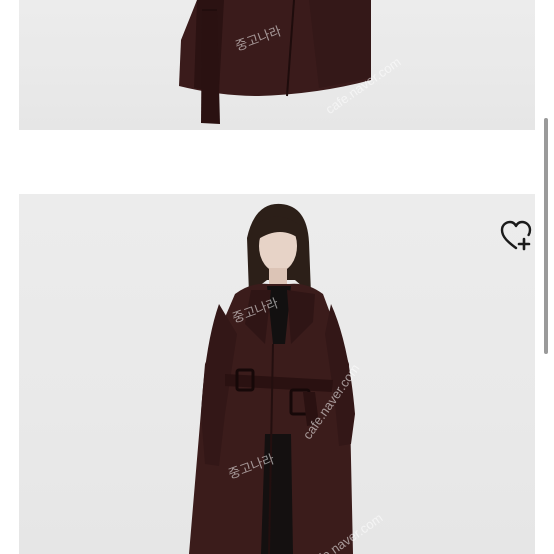 The height and width of the screenshot is (554, 554). I want to click on scrollbar-thumb, so click(546, 236).